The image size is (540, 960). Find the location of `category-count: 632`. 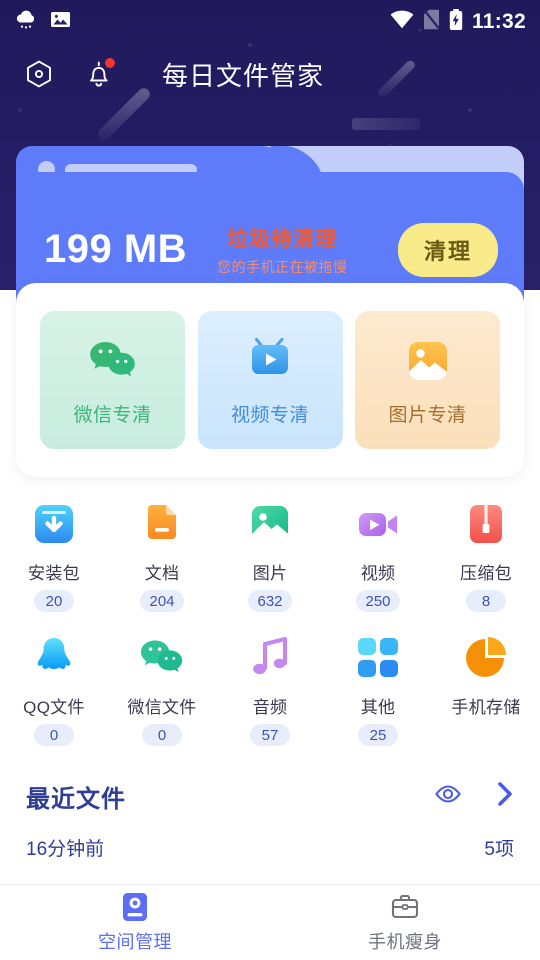

category-count: 632 is located at coordinates (270, 601).